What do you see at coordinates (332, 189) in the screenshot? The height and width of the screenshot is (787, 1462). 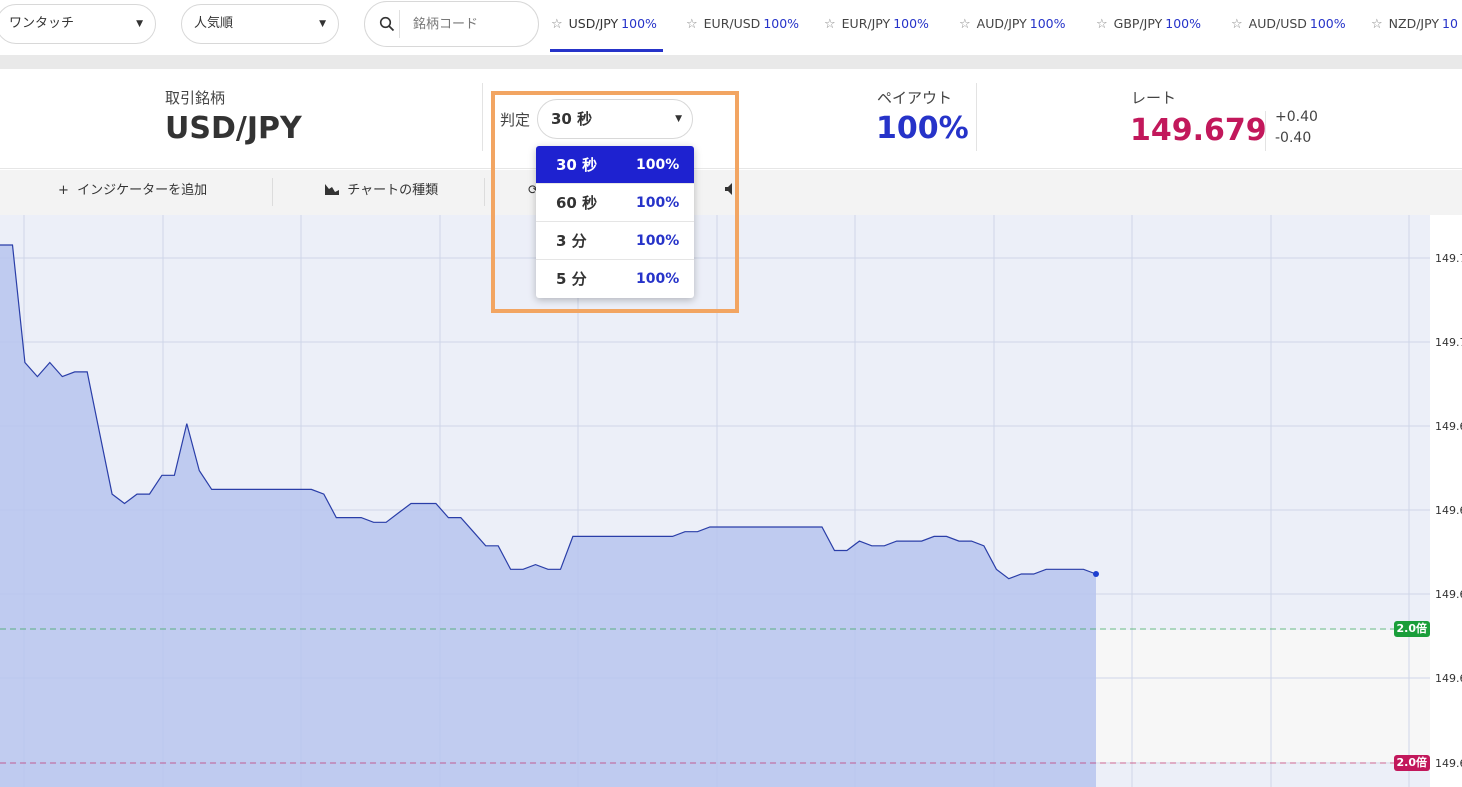 I see `area-chart-icon` at bounding box center [332, 189].